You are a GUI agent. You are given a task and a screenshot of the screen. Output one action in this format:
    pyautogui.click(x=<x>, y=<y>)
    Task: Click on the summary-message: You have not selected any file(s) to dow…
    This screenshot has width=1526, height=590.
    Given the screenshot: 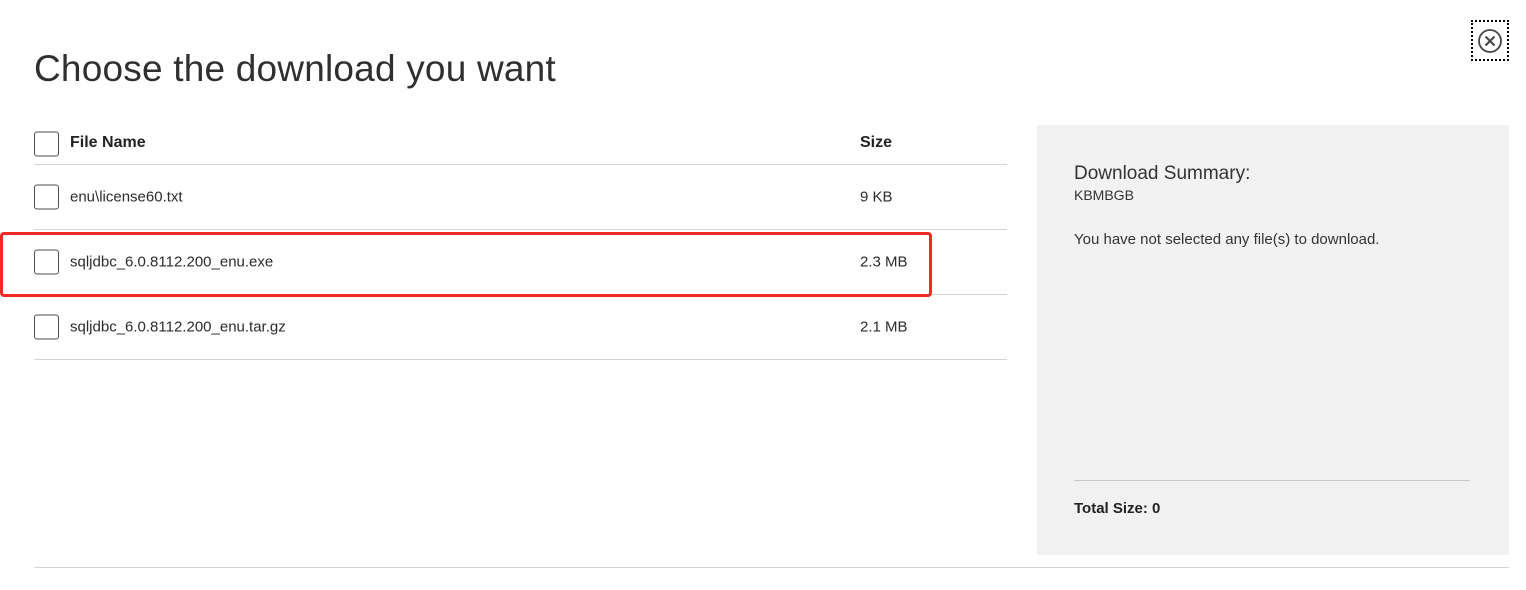 What is the action you would take?
    pyautogui.click(x=1227, y=239)
    